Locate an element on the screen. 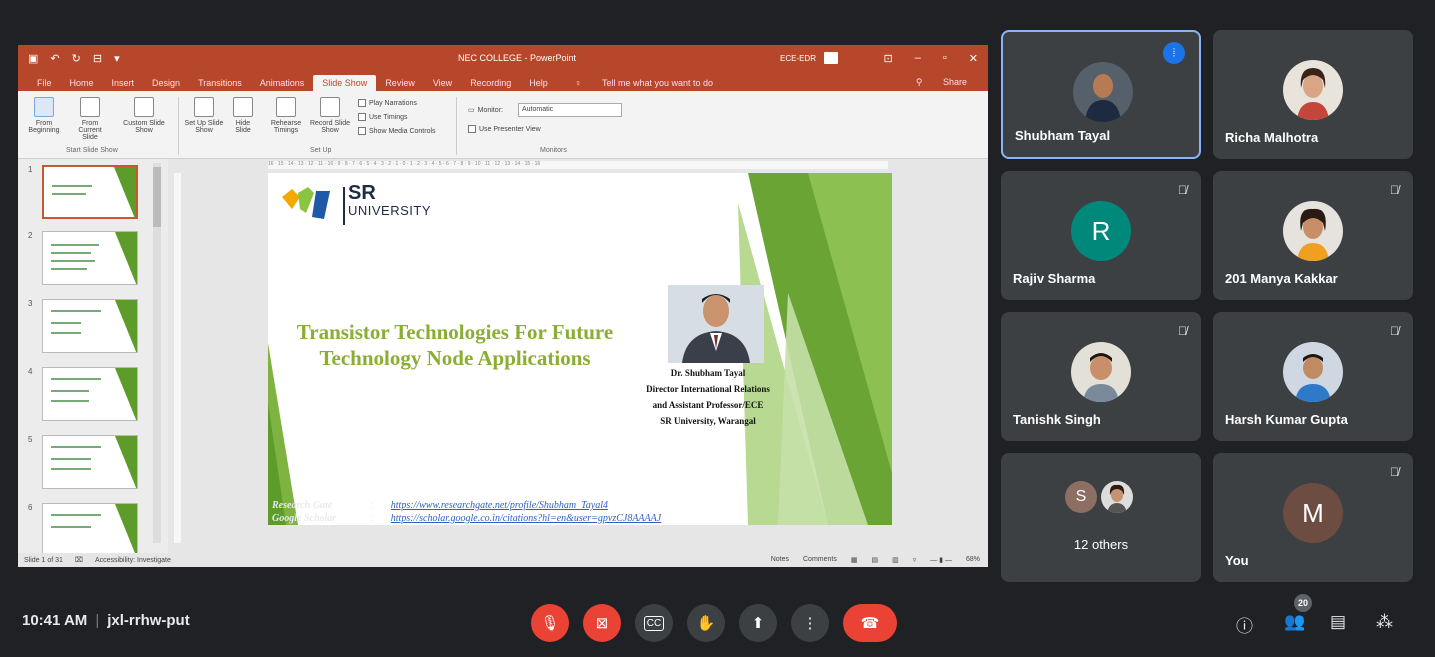  thumbnail-scrollbar is located at coordinates (157, 353).